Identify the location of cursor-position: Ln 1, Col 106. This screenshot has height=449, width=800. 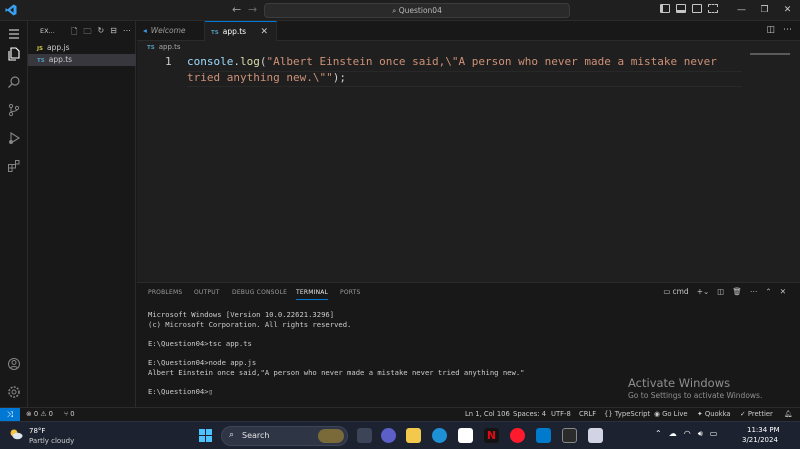
(487, 414).